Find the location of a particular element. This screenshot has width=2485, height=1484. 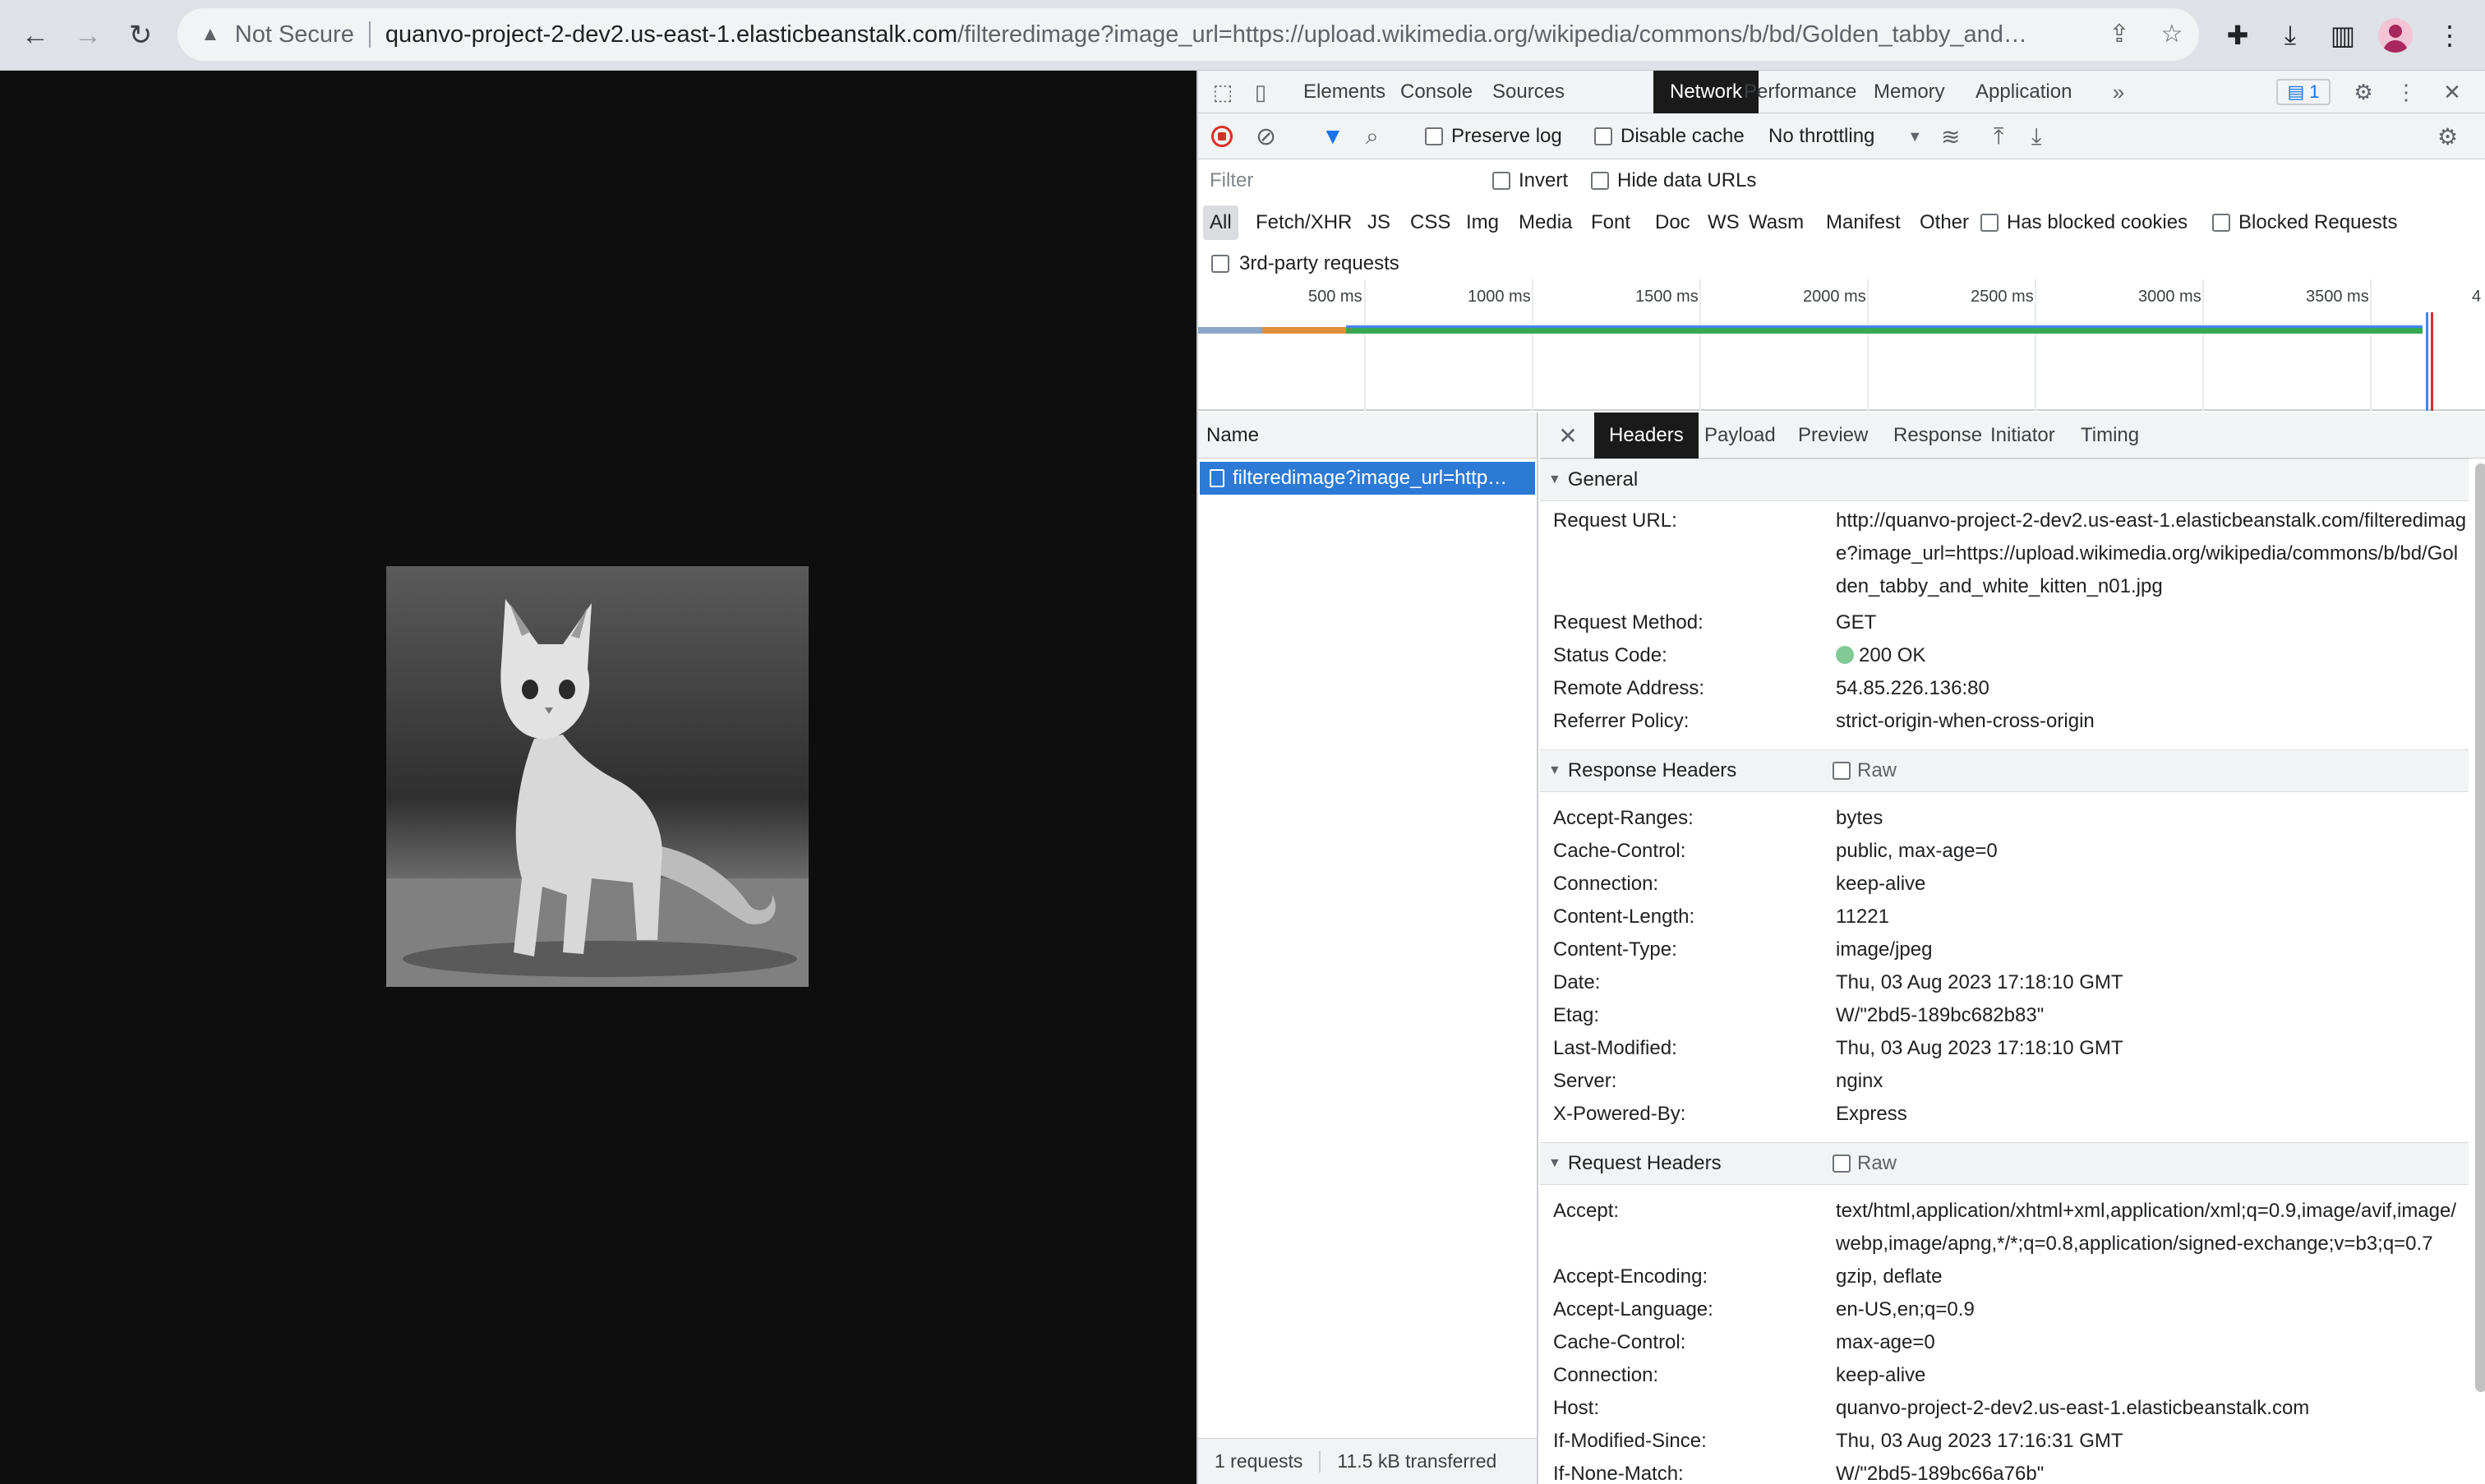

type-all: All is located at coordinates (1220, 222).